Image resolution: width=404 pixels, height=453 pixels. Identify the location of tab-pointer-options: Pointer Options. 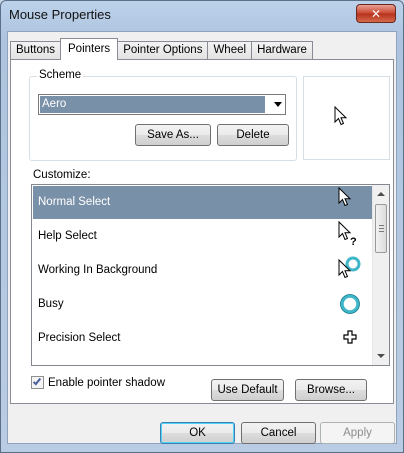
(163, 50).